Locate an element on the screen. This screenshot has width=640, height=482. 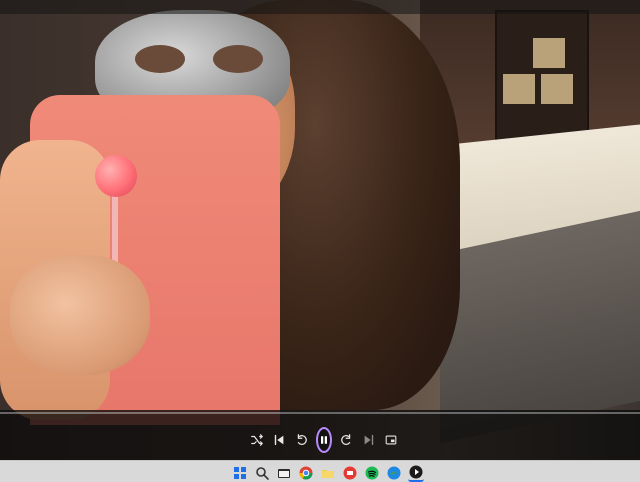
edge-icon is located at coordinates (394, 473).